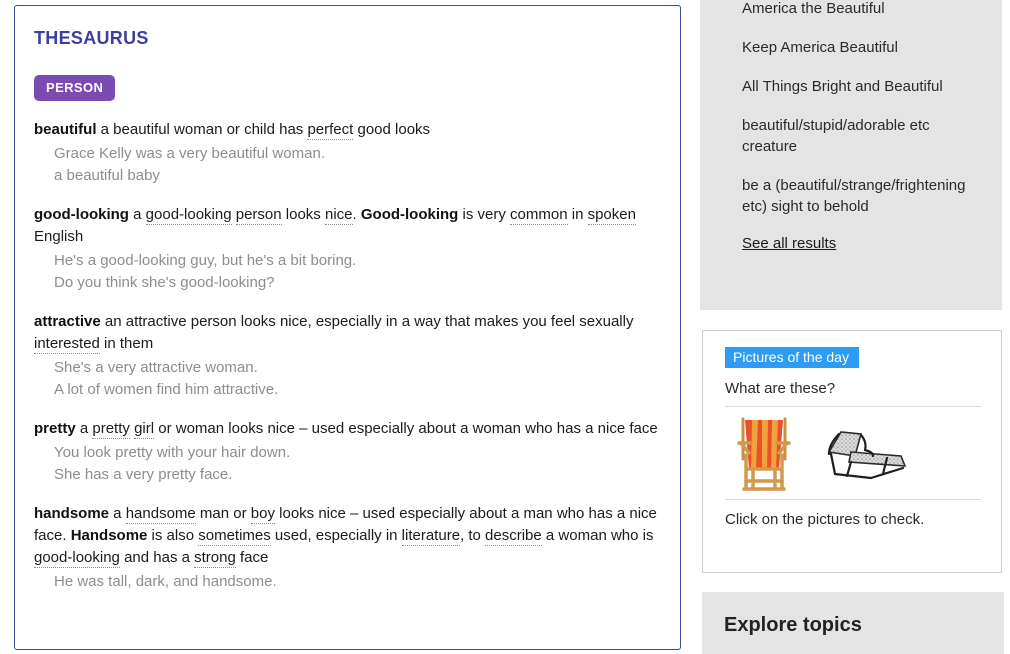 Image resolution: width=1010 pixels, height=654 pixels. I want to click on related-result-item: All Things Bright and Beautiful, so click(860, 86).